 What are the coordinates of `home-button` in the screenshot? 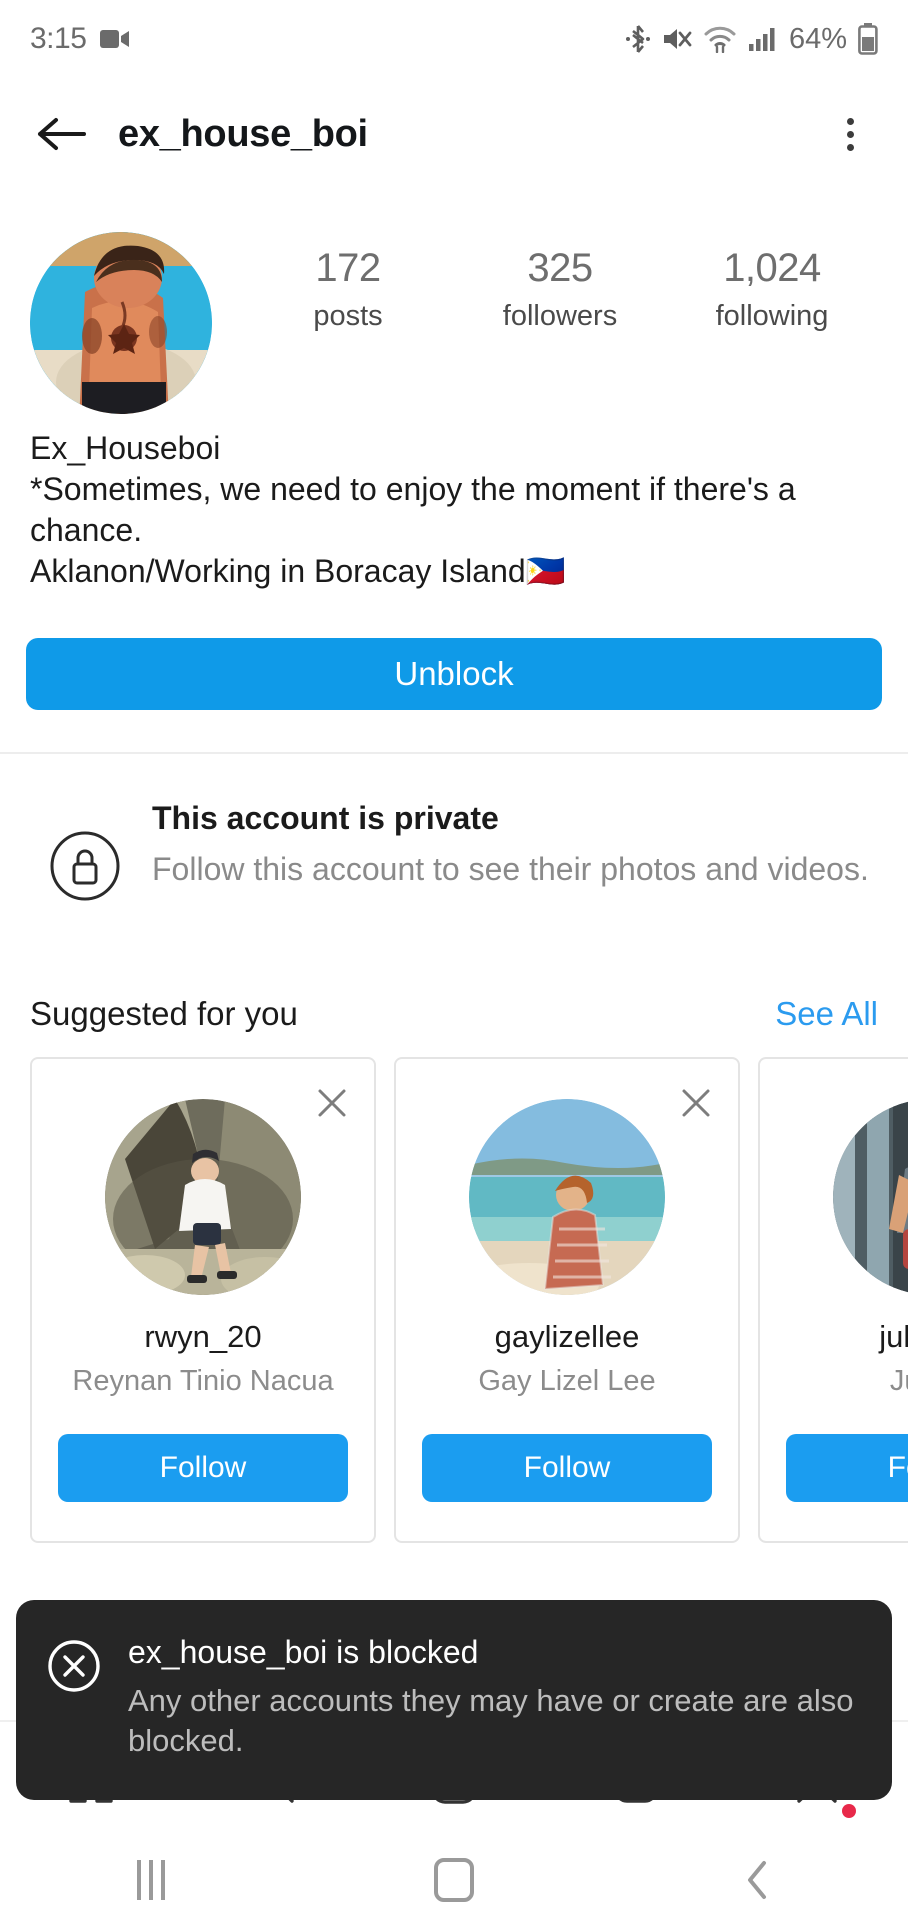 It's located at (454, 1880).